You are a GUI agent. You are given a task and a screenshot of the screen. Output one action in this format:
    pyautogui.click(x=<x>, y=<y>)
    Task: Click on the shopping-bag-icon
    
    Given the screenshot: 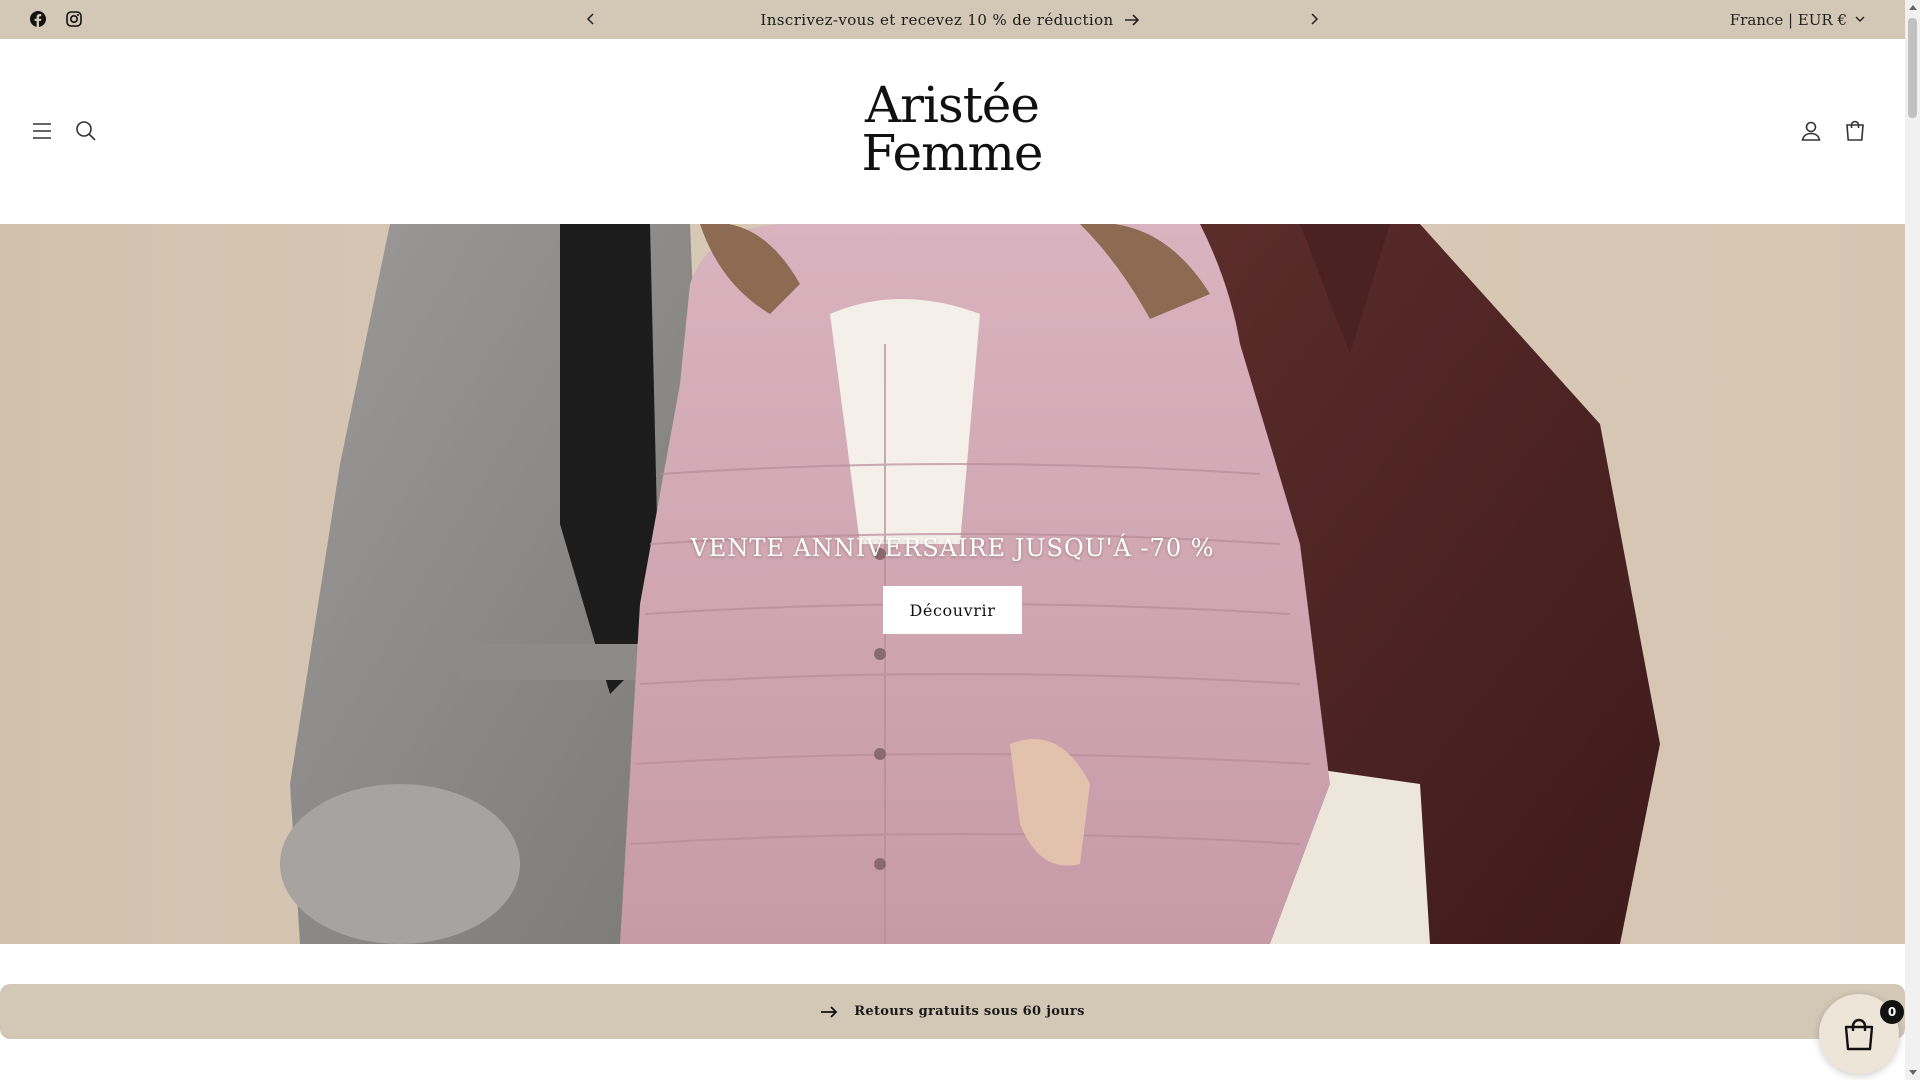 What is the action you would take?
    pyautogui.click(x=1859, y=1034)
    